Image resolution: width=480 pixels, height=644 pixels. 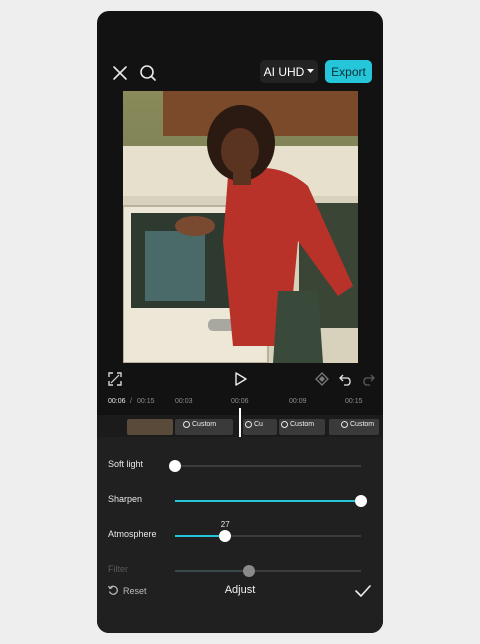 What do you see at coordinates (126, 464) in the screenshot?
I see `slider-label: Soft light` at bounding box center [126, 464].